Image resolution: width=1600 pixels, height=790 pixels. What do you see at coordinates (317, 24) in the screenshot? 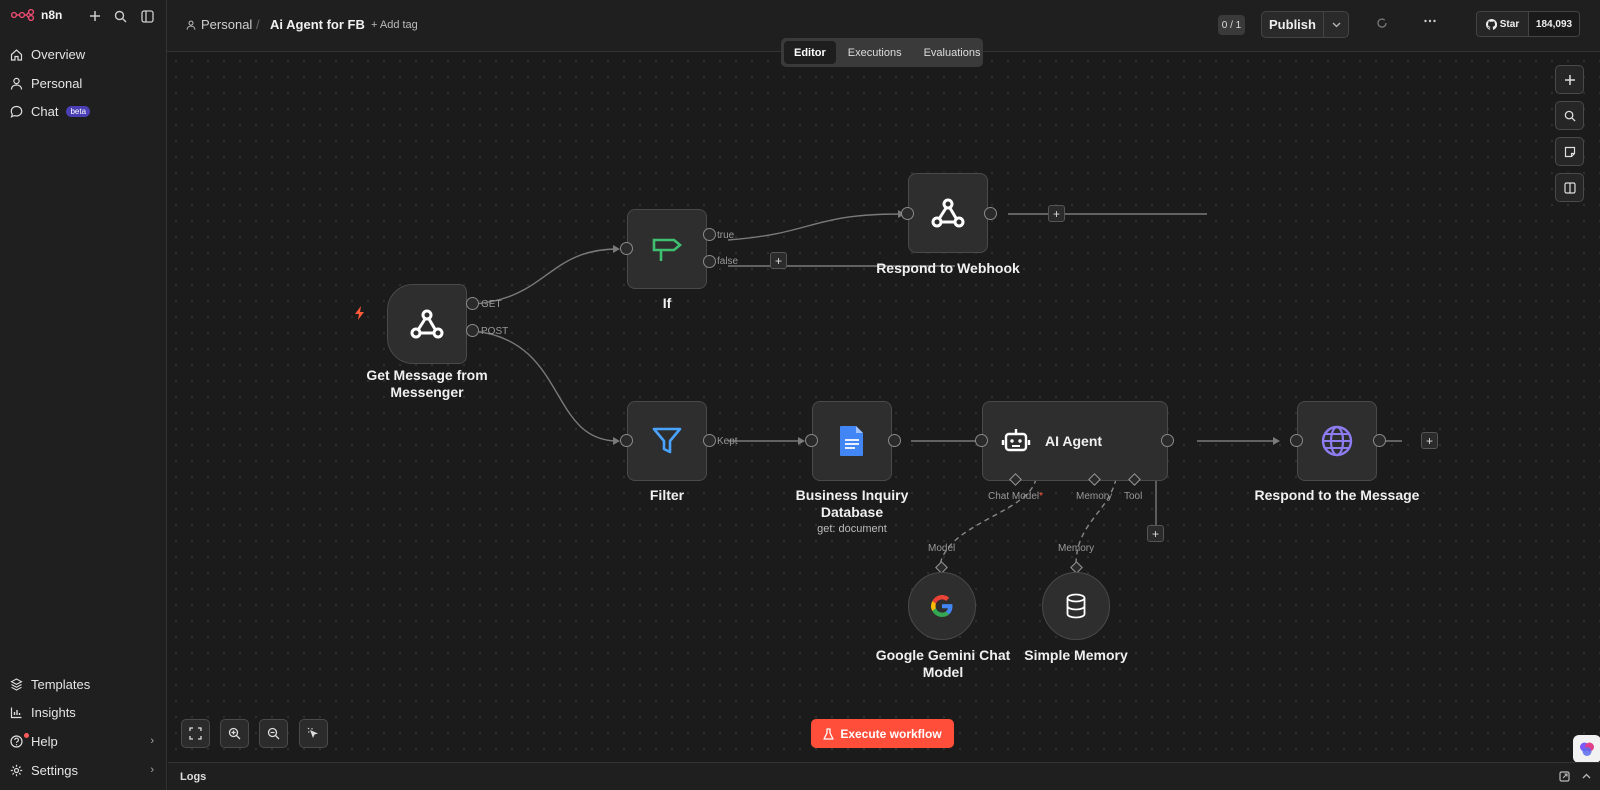
I see `workflow-title: Ai Agent for FB` at bounding box center [317, 24].